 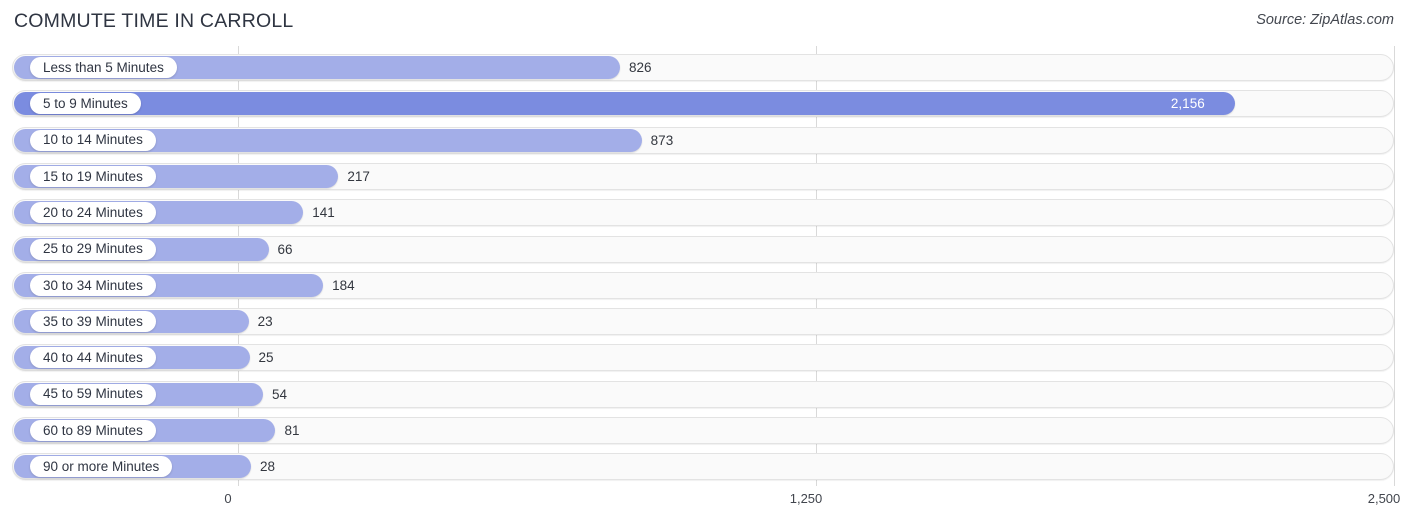 I want to click on category-label: Less than 5 Minutes, so click(x=103, y=67).